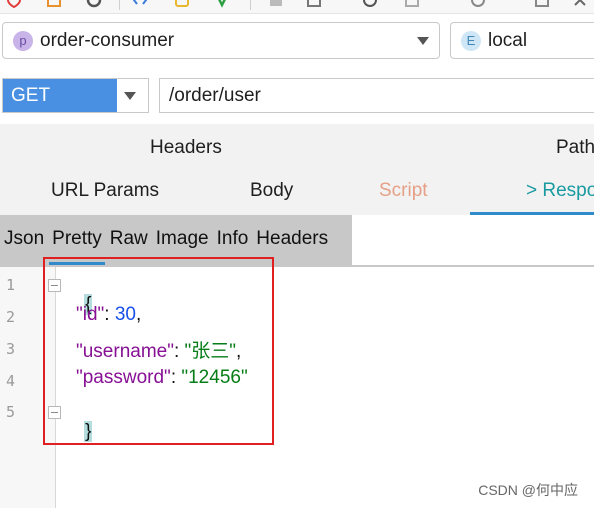  Describe the element at coordinates (221, 40) in the screenshot. I see `service-select: P order-consumer` at that location.